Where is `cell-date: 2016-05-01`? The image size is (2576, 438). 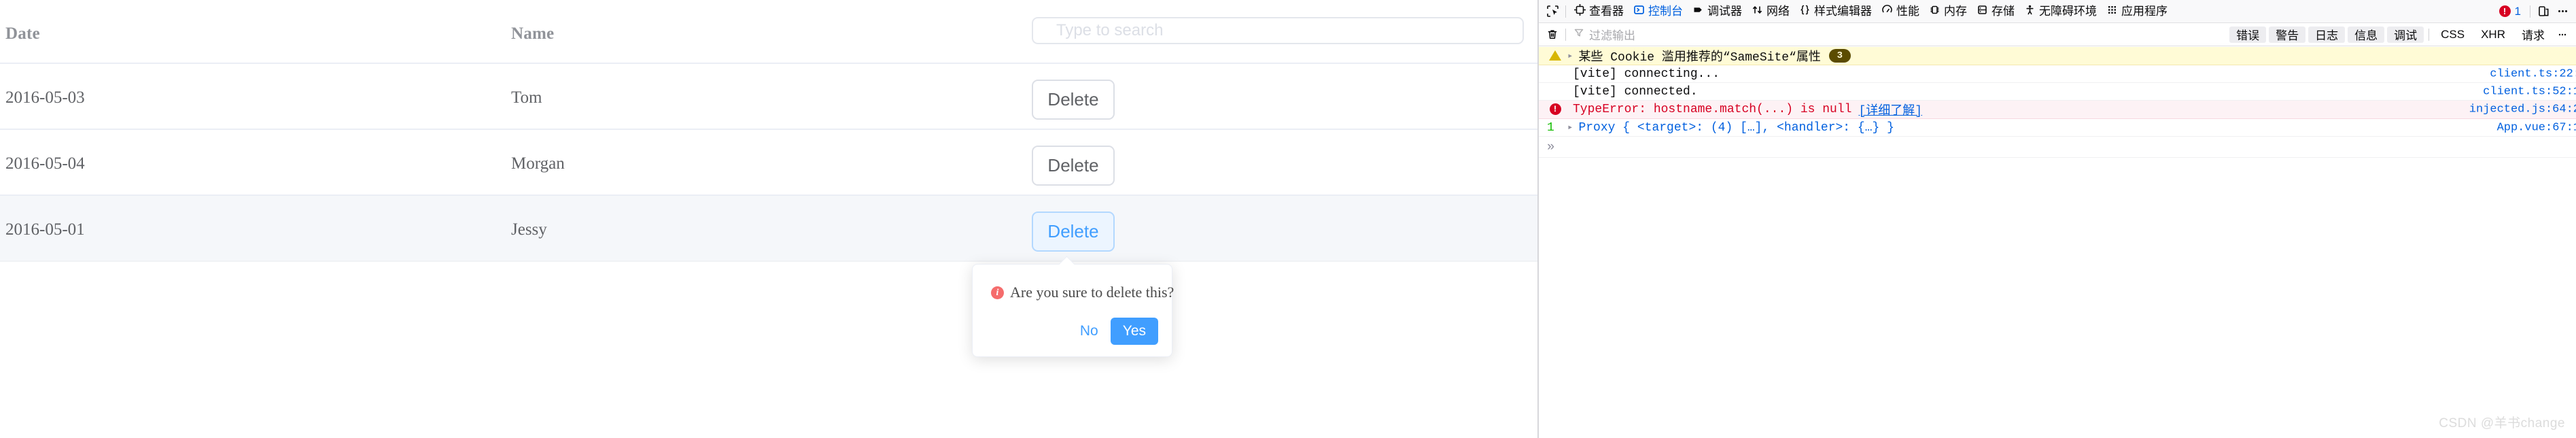
cell-date: 2016-05-01 is located at coordinates (45, 229).